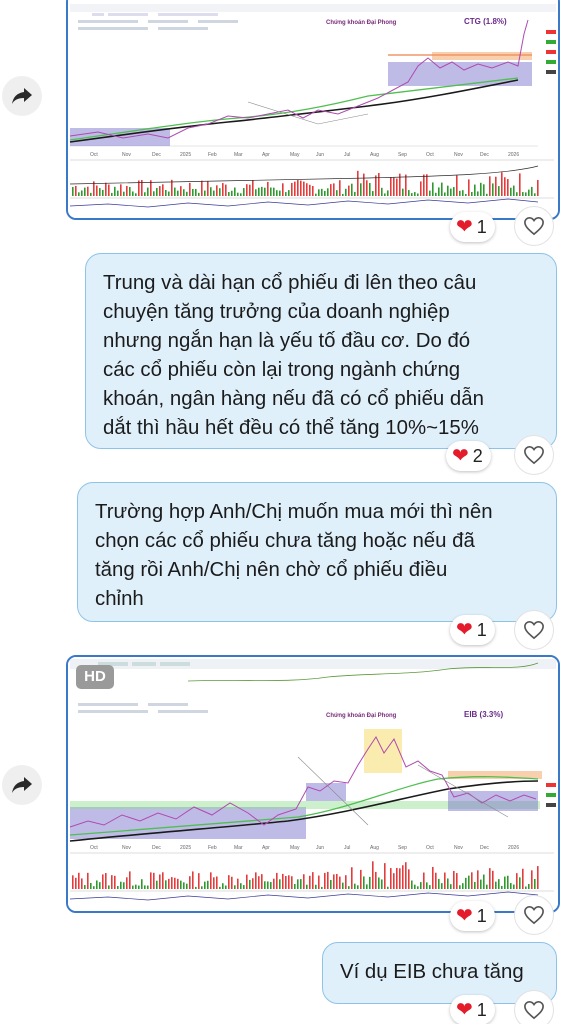 The image size is (576, 1024). I want to click on month-tick-eib-1: Oct, so click(94, 848).